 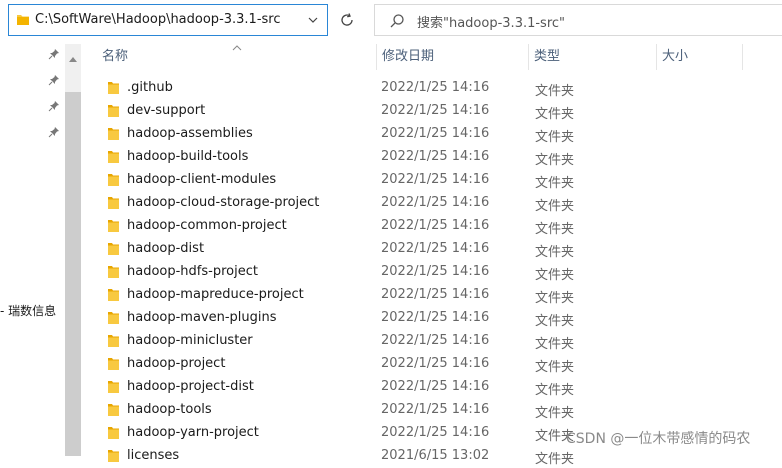 I want to click on scroll-up-icon, so click(x=73, y=58).